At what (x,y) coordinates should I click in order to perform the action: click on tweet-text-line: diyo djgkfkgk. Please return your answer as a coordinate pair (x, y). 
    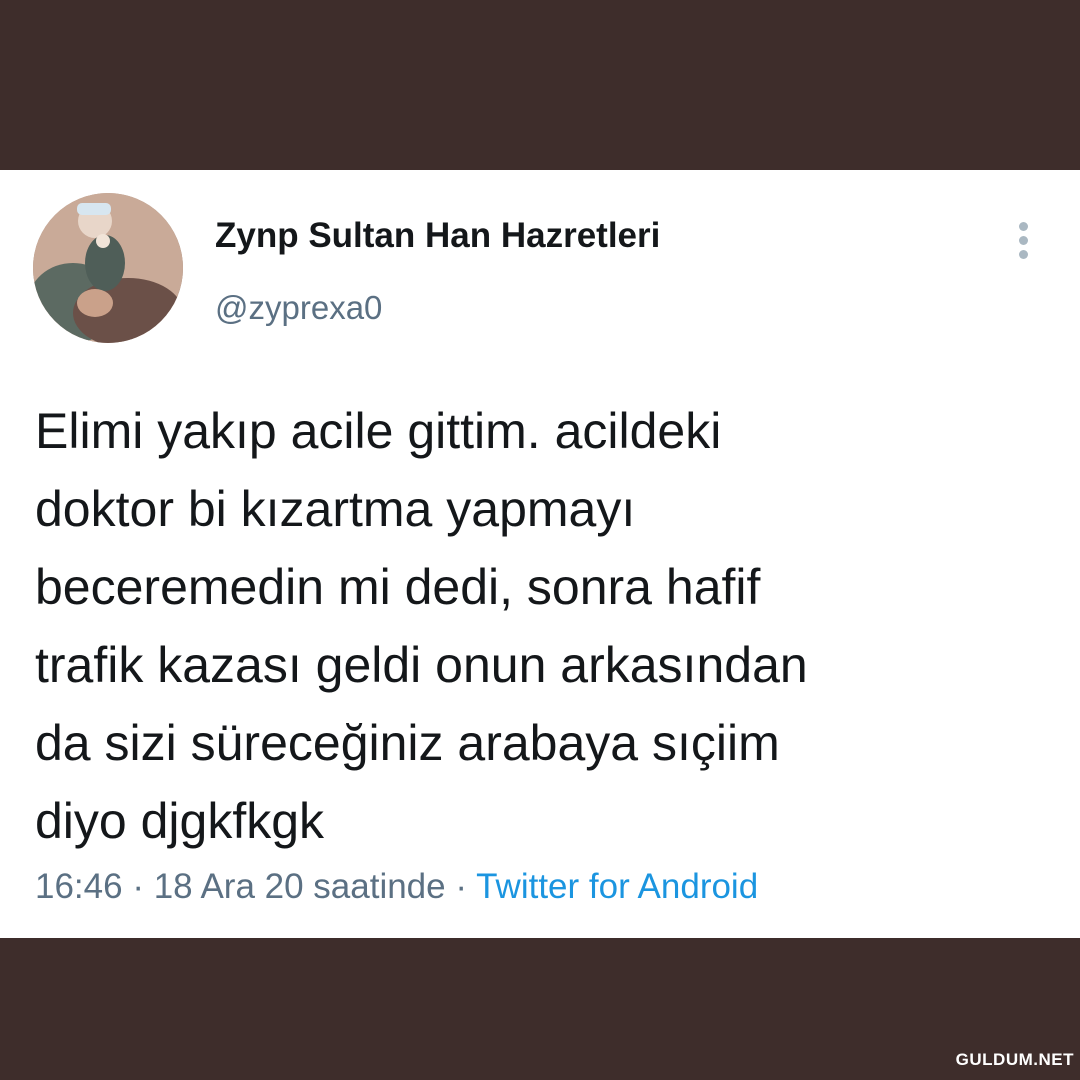
    Looking at the image, I should click on (180, 821).